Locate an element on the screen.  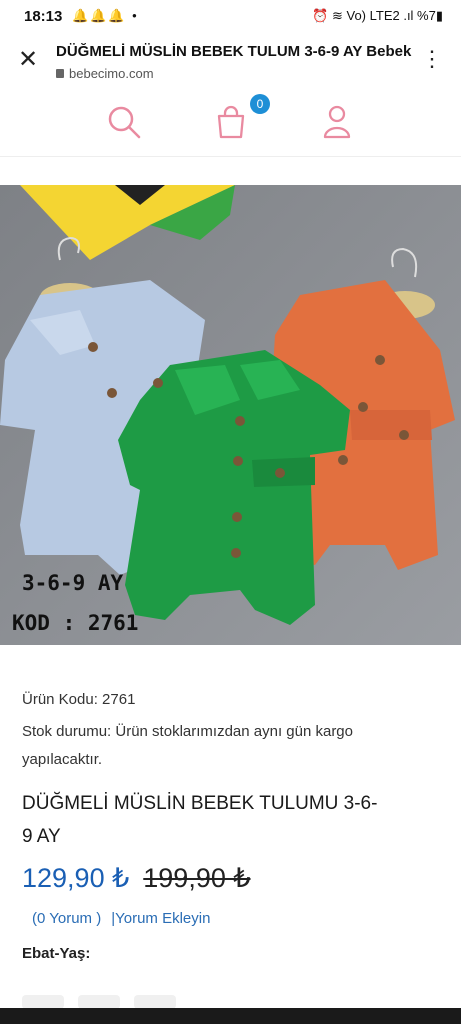
domain-text: bebecimo.com is located at coordinates (111, 73).